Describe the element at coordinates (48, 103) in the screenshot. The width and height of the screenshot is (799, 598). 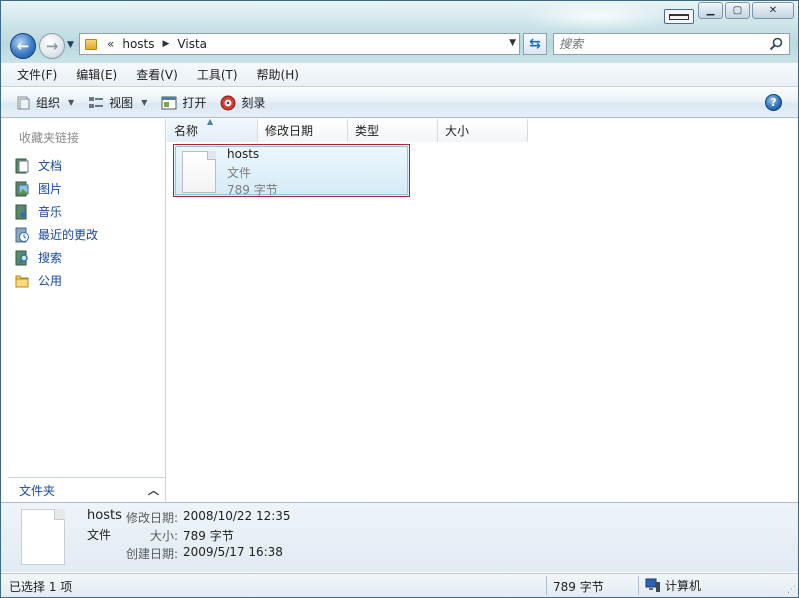
I see `organize-label: 组织` at that location.